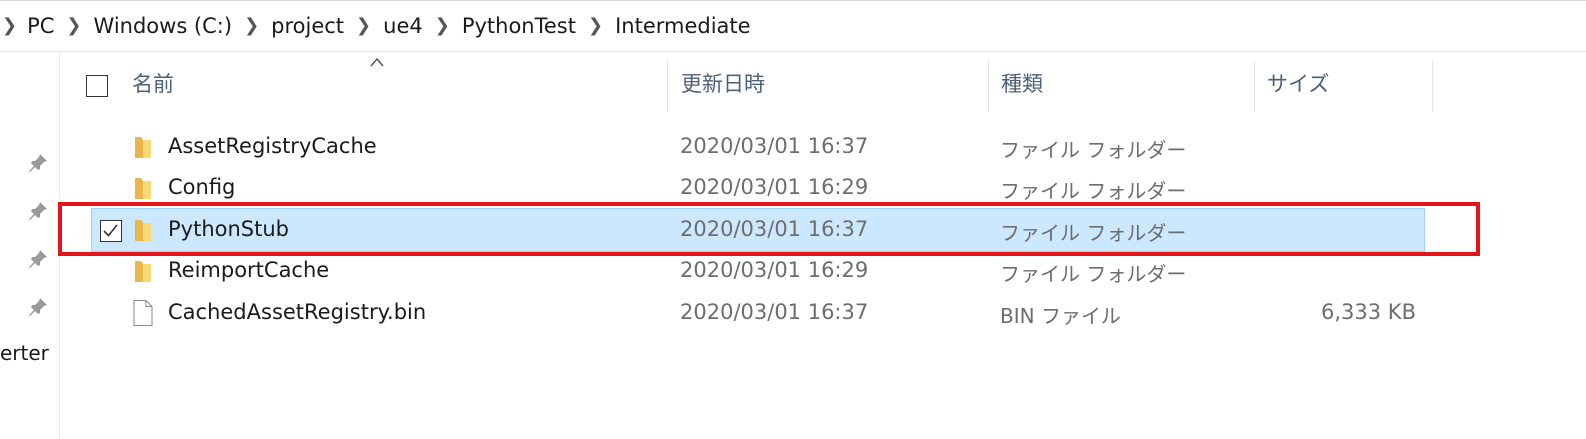  Describe the element at coordinates (307, 26) in the screenshot. I see `breadcrumb-project: project` at that location.